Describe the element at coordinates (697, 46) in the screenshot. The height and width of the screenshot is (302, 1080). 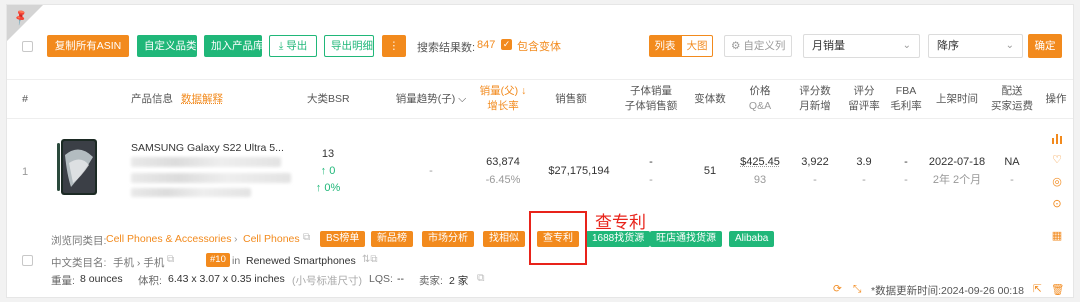
I see `view-grid-button: 大图` at that location.